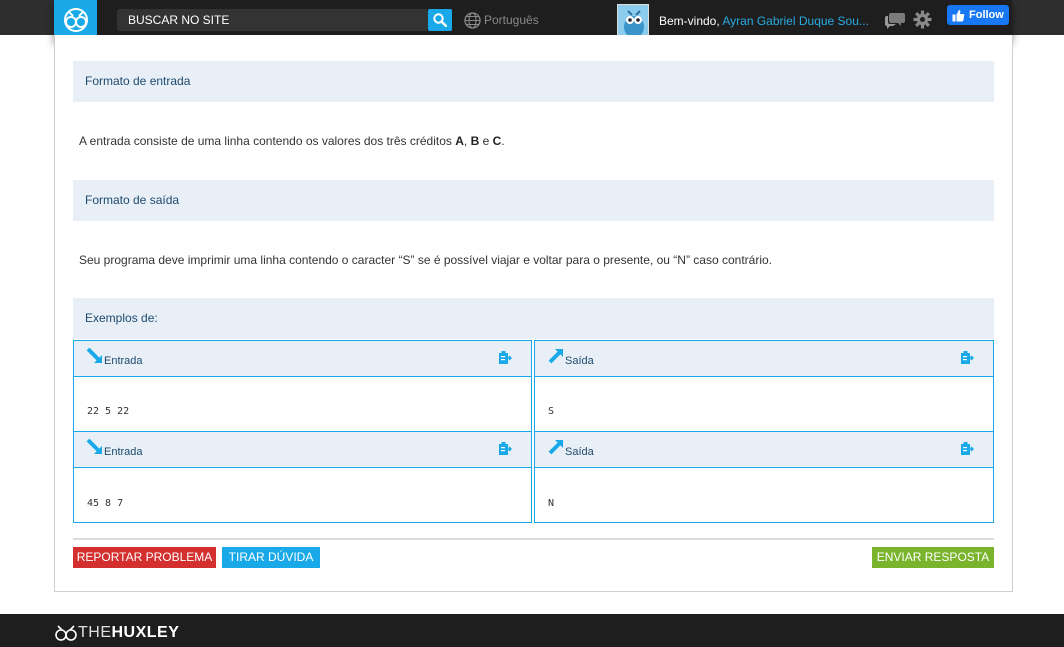  What do you see at coordinates (986, 15) in the screenshot?
I see `follow-label: Follow` at bounding box center [986, 15].